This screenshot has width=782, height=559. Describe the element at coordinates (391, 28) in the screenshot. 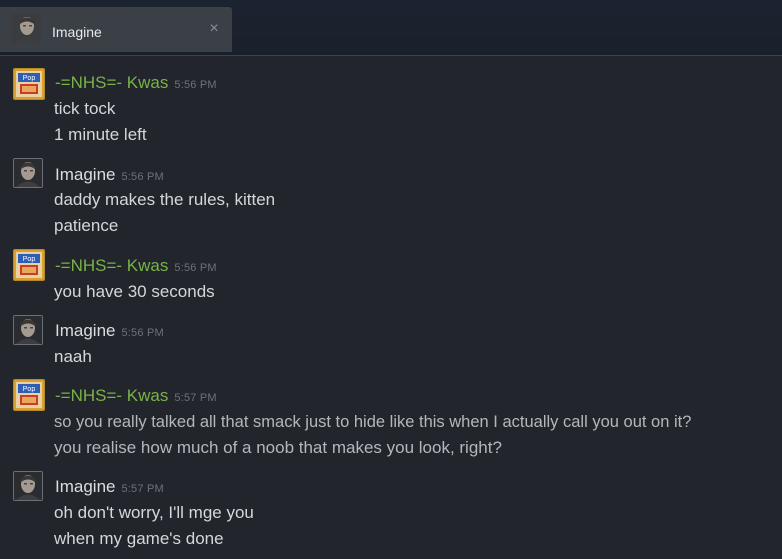

I see `chat-tab-bar: Imagine ×` at that location.